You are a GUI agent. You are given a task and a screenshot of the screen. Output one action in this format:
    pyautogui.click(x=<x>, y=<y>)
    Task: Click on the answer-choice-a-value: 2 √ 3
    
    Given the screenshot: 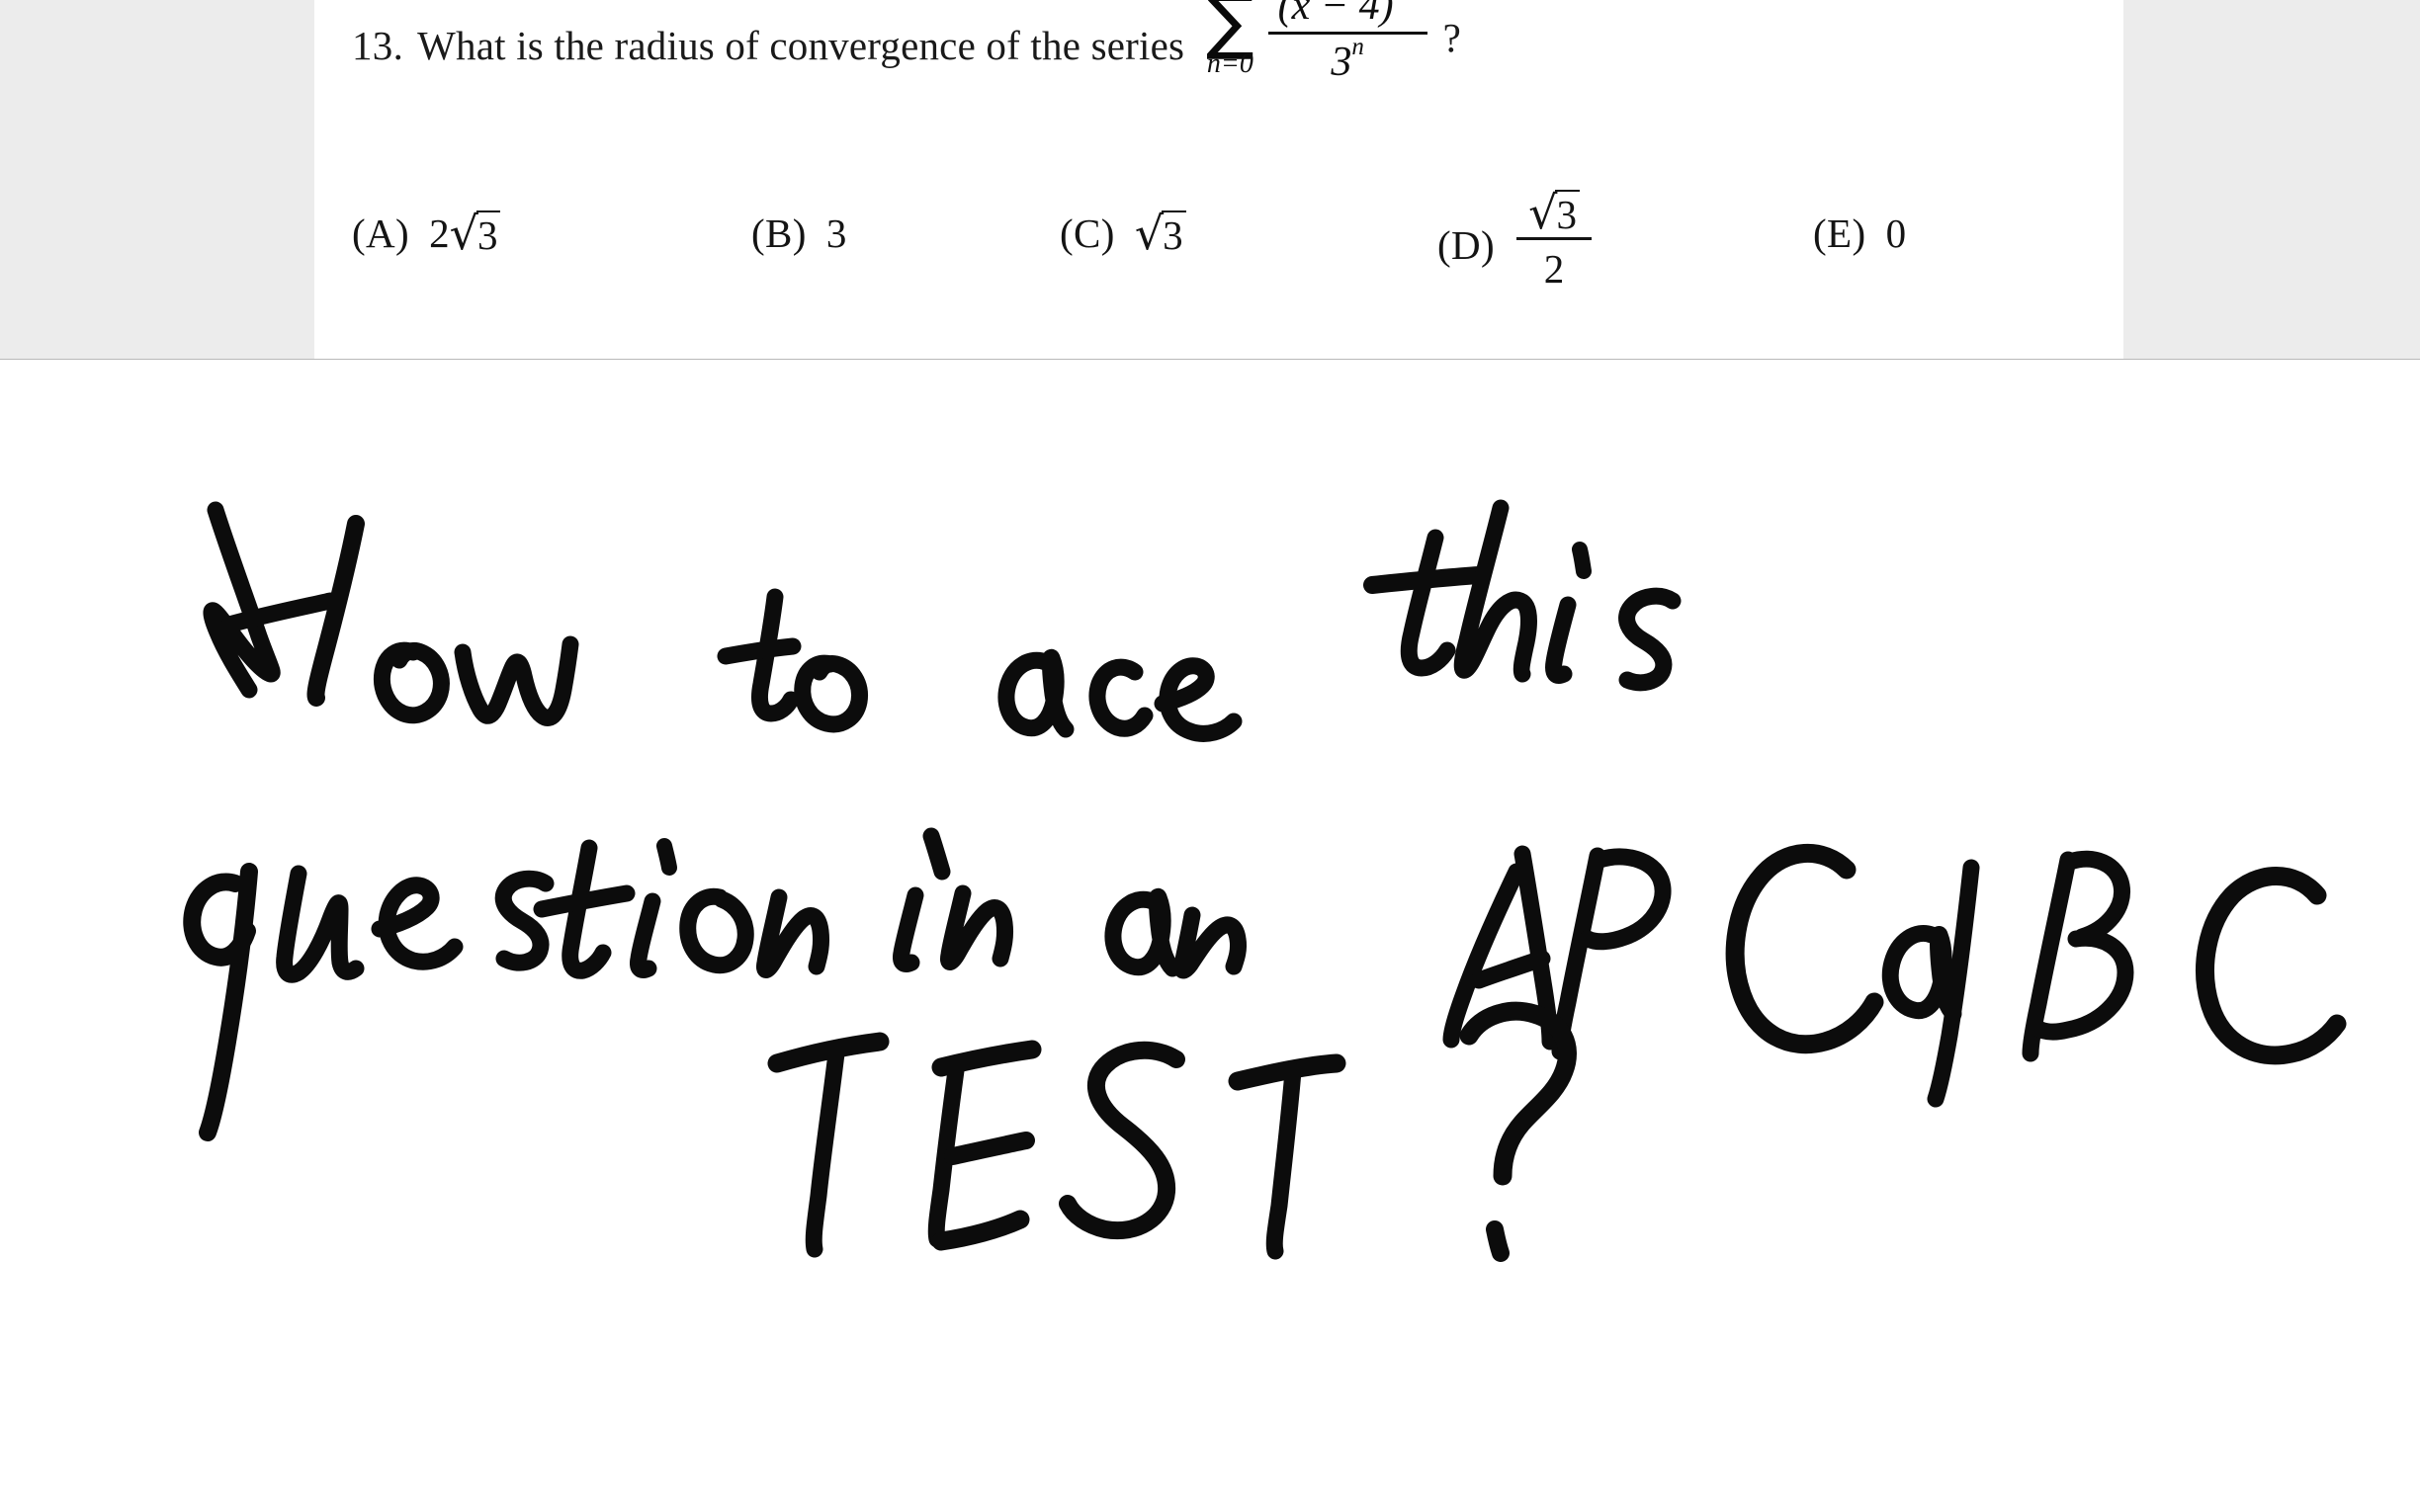 What is the action you would take?
    pyautogui.click(x=465, y=233)
    